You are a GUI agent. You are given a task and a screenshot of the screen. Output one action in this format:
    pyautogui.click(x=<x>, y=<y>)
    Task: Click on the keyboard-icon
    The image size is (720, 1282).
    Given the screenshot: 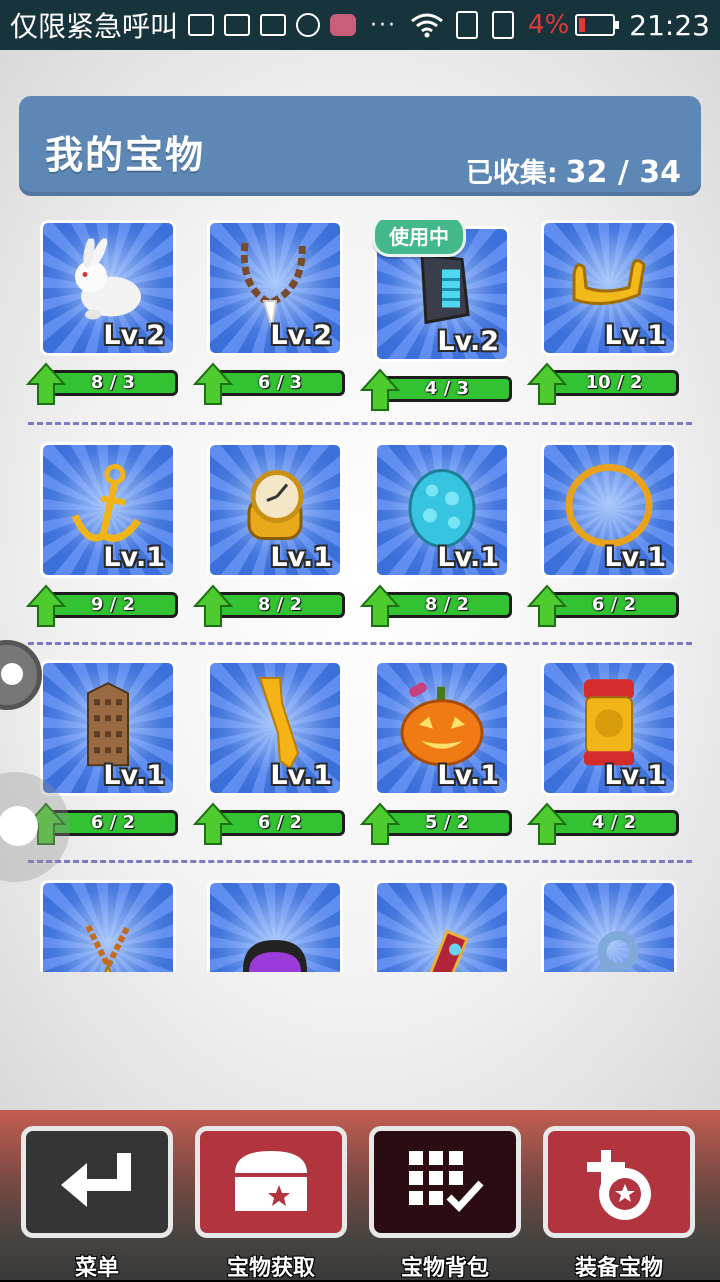 What is the action you would take?
    pyautogui.click(x=237, y=25)
    